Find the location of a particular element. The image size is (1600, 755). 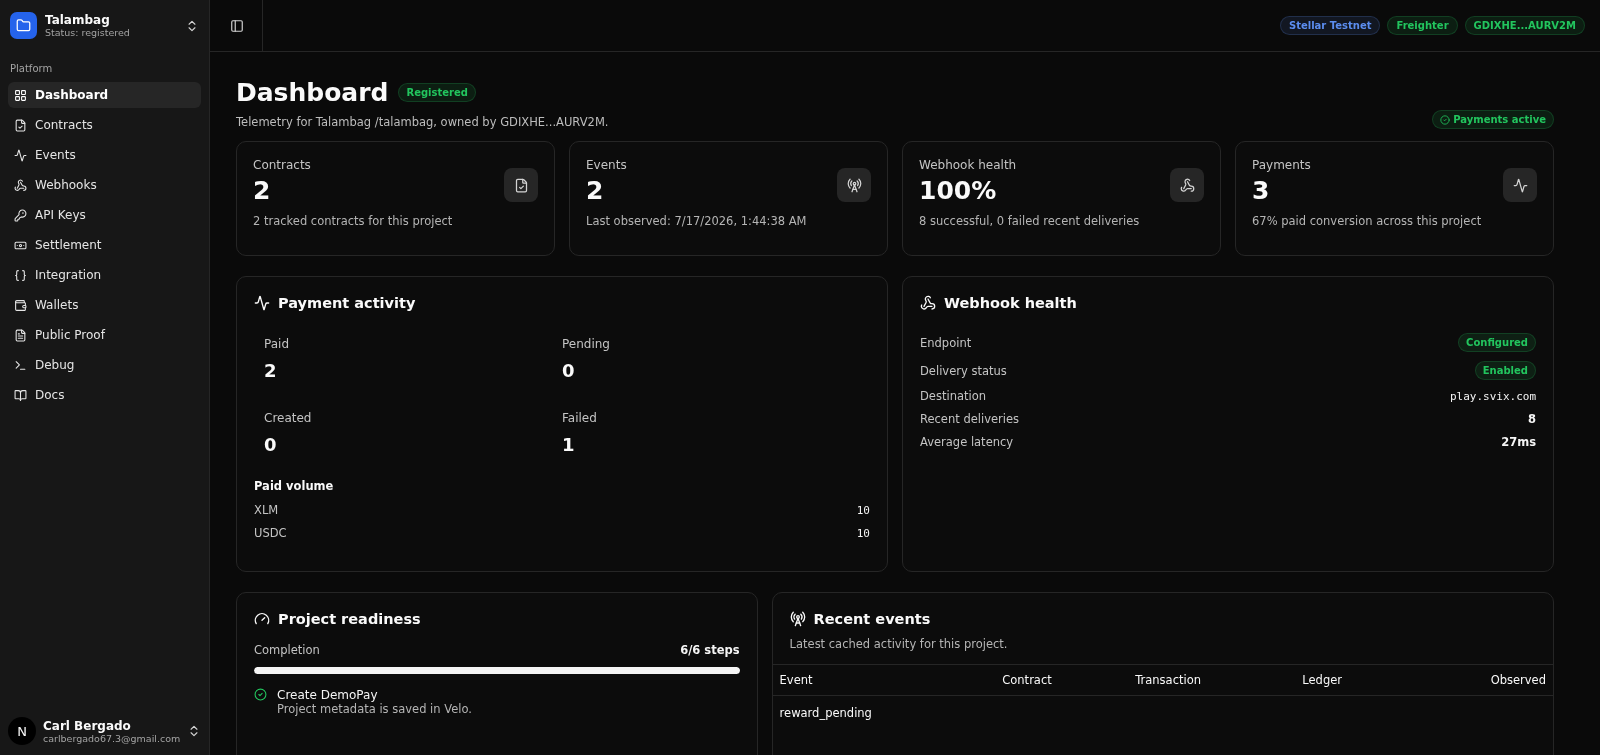

status-badge: GDIXHE...AURV2M is located at coordinates (1524, 25).